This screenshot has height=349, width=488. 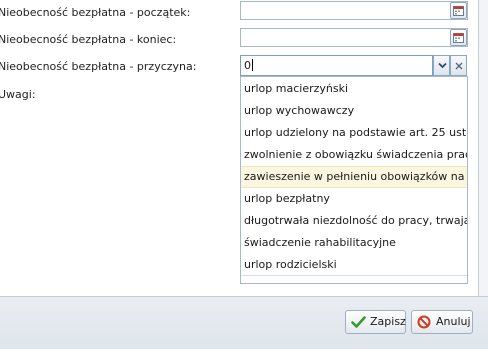 I want to click on end-date-field, so click(x=354, y=37).